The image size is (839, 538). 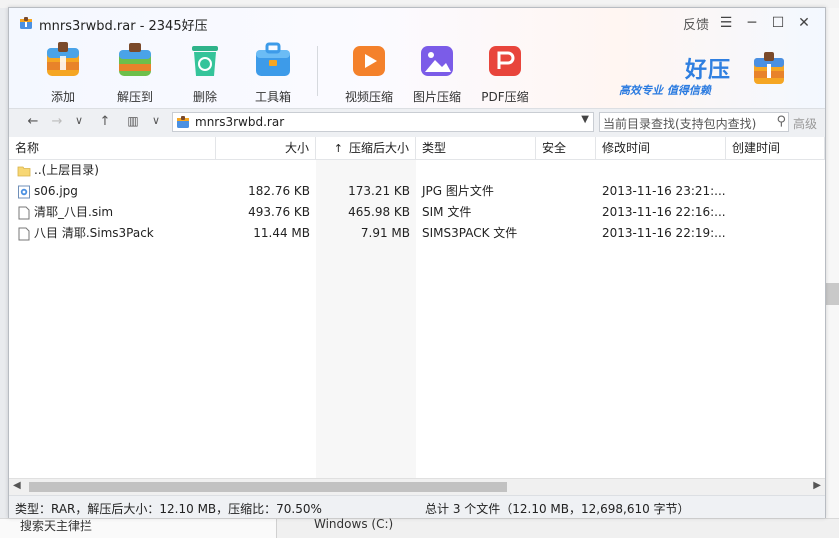 What do you see at coordinates (769, 68) in the screenshot?
I see `brand-box-icon` at bounding box center [769, 68].